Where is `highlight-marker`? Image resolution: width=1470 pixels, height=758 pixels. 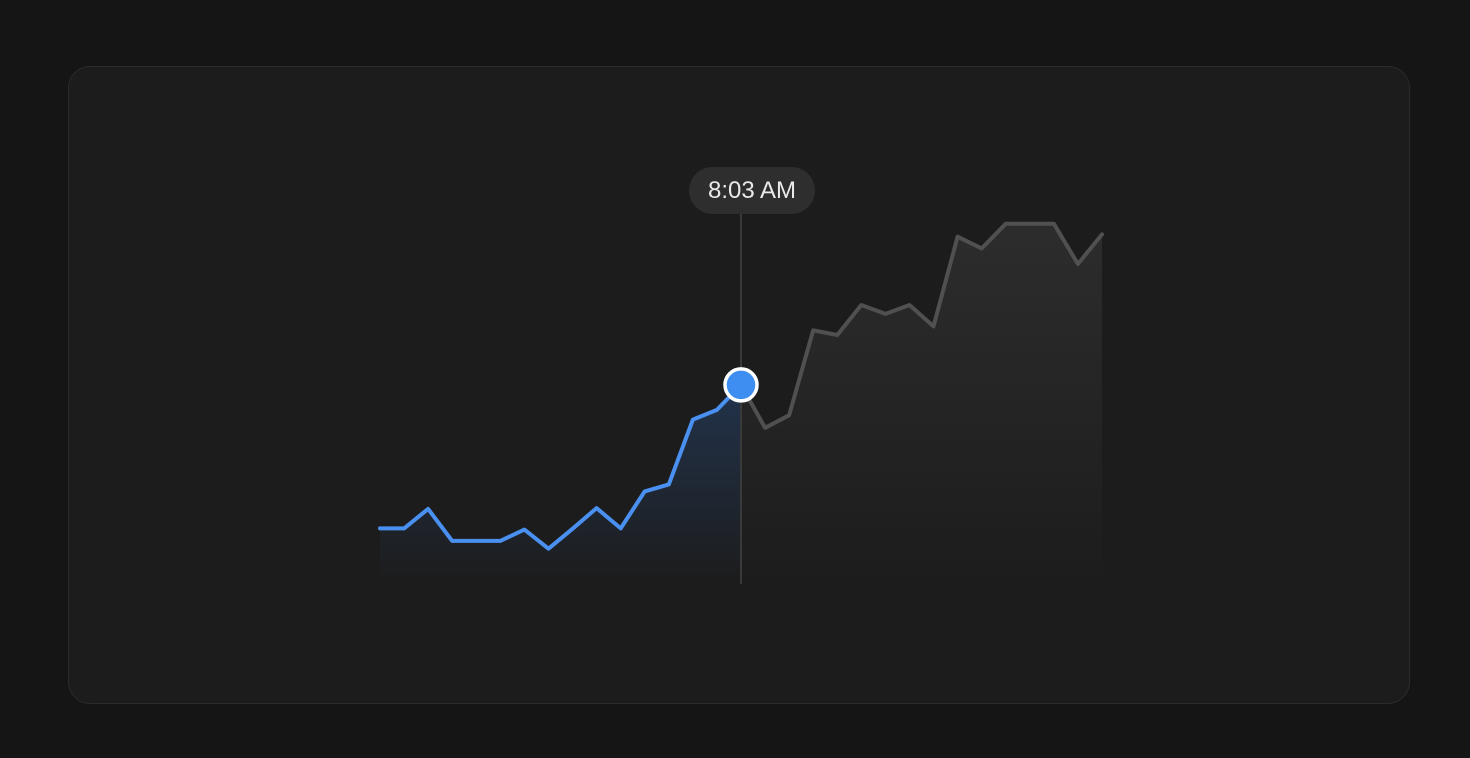 highlight-marker is located at coordinates (741, 385).